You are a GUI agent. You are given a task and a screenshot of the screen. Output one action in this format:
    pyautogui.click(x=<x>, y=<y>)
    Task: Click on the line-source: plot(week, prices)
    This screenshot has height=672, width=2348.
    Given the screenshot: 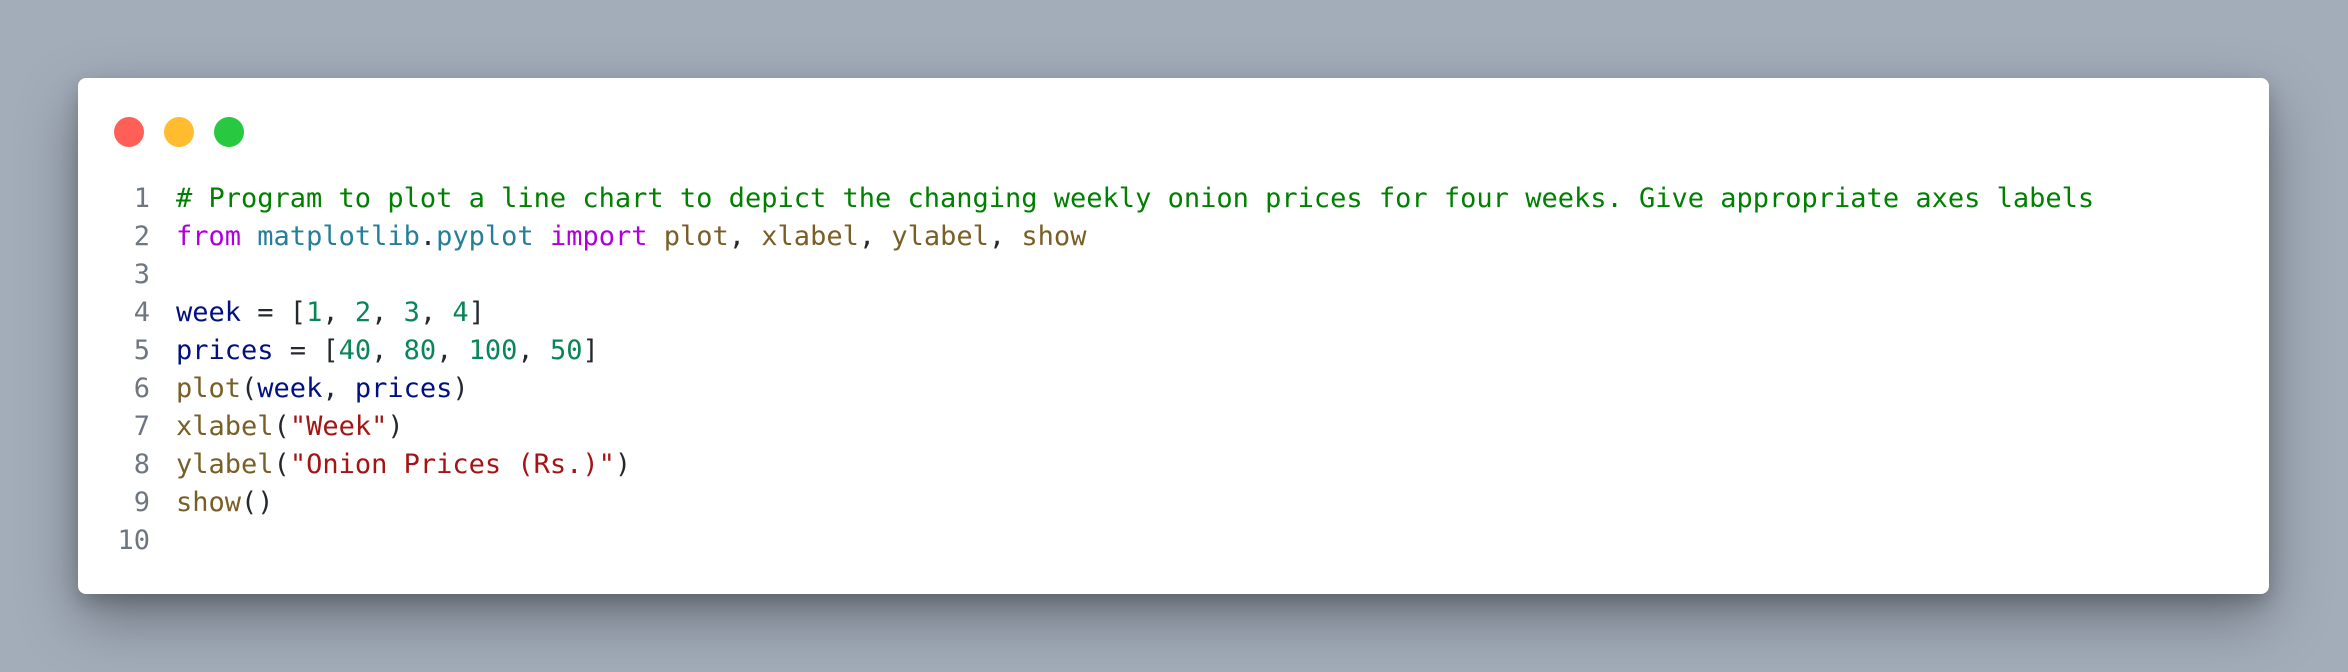 What is the action you would take?
    pyautogui.click(x=309, y=389)
    